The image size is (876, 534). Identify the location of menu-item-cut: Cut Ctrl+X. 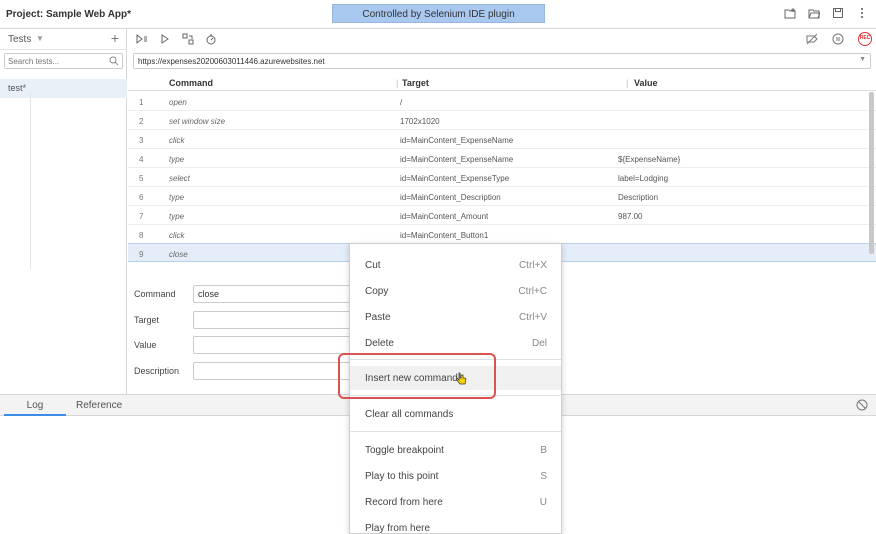
(455, 265).